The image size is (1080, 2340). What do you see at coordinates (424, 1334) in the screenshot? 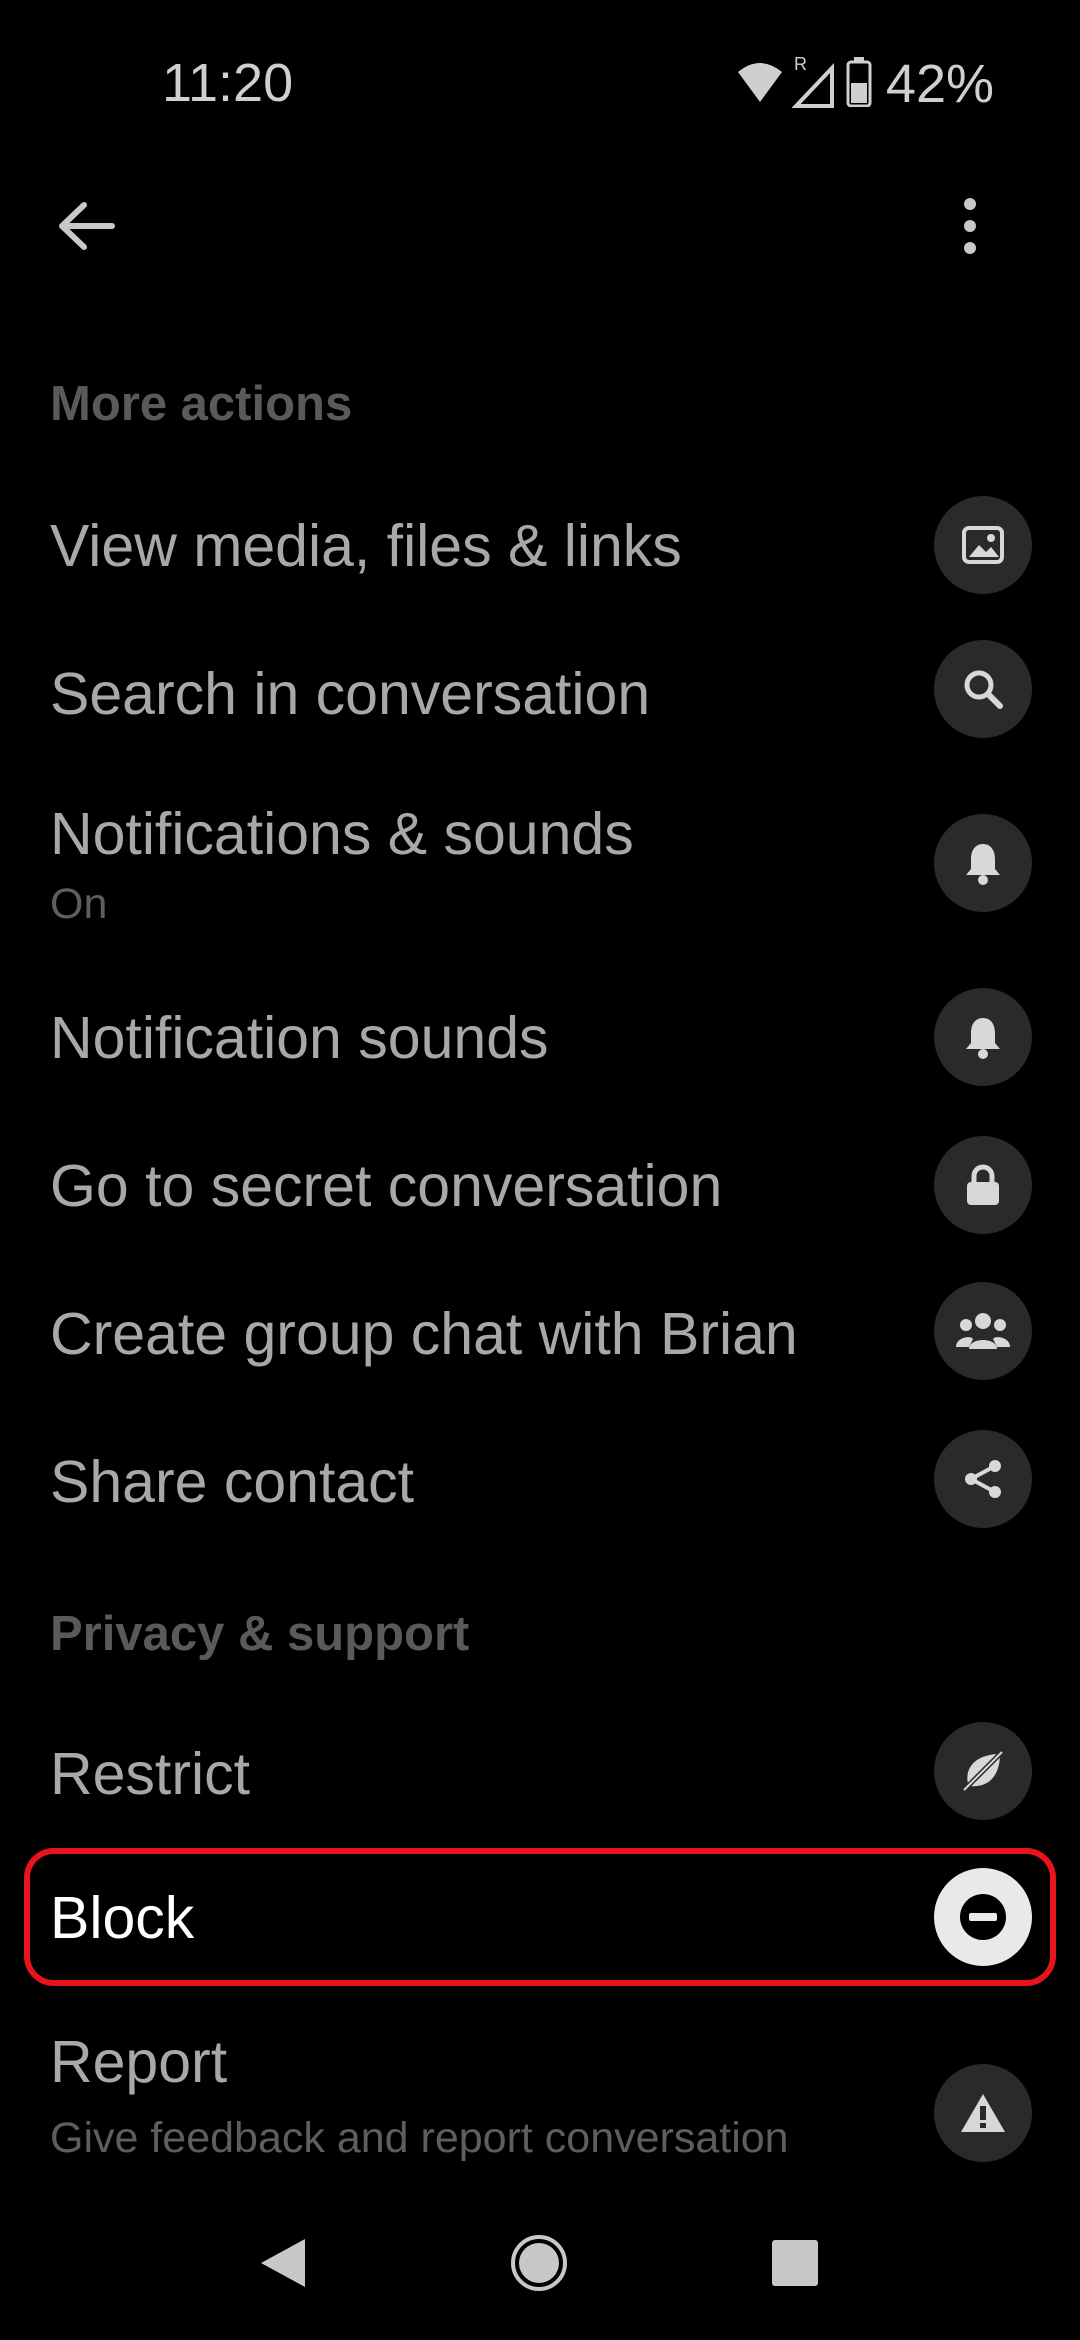
I see `row-label: Create group chat with Brian` at bounding box center [424, 1334].